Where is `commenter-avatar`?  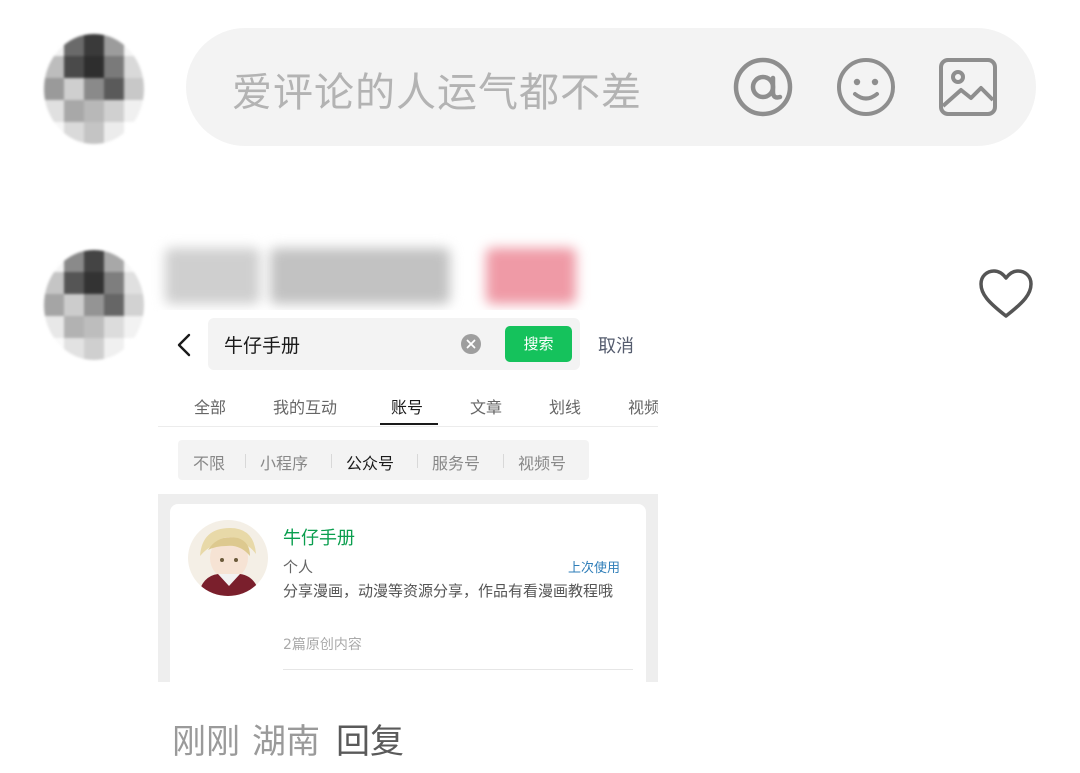 commenter-avatar is located at coordinates (94, 305).